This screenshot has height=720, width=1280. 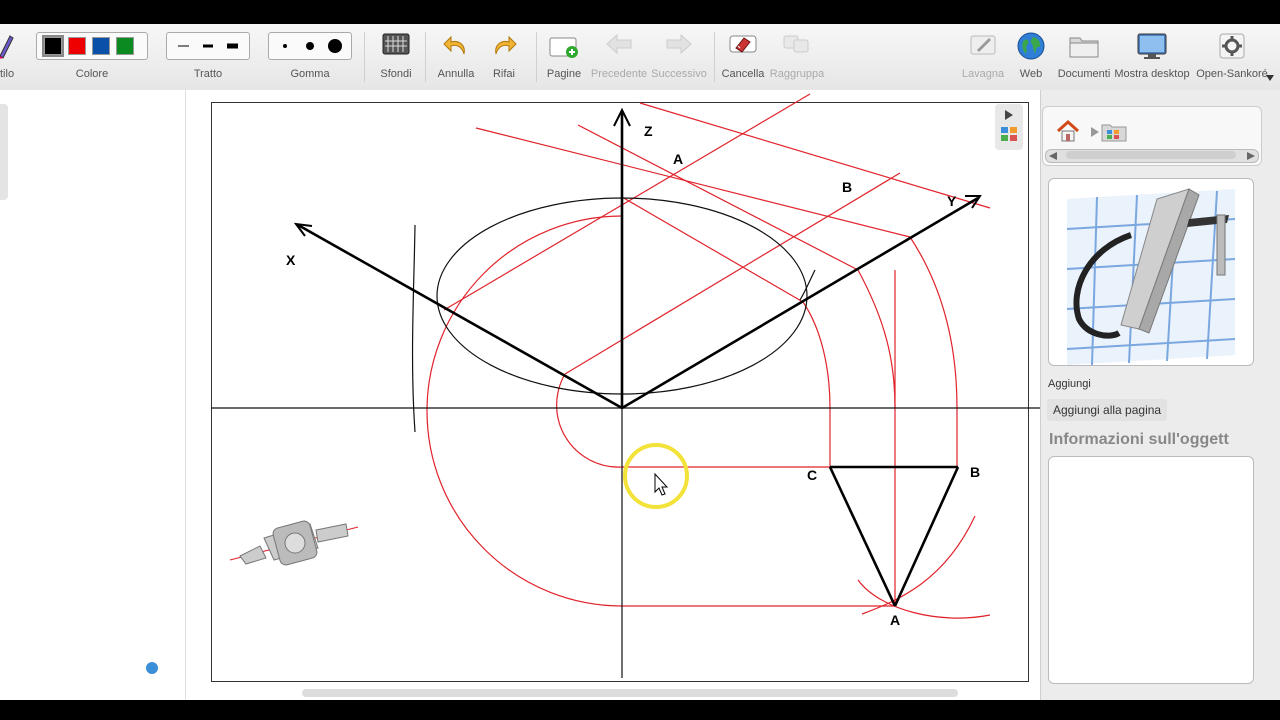 I want to click on open-sankore-menu: Open-Sankoré, so click(x=1233, y=57).